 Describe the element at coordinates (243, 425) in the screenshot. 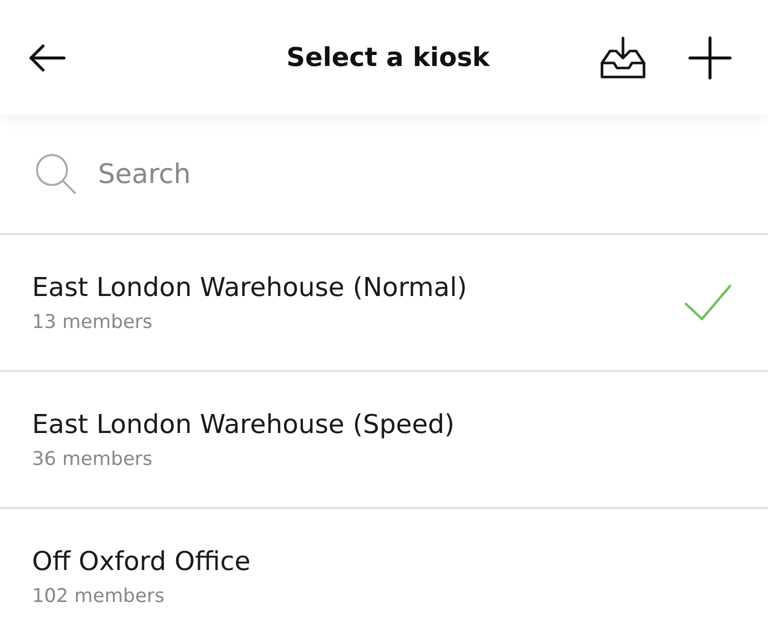

I see `kiosk-name: East London Warehouse (Speed)` at that location.